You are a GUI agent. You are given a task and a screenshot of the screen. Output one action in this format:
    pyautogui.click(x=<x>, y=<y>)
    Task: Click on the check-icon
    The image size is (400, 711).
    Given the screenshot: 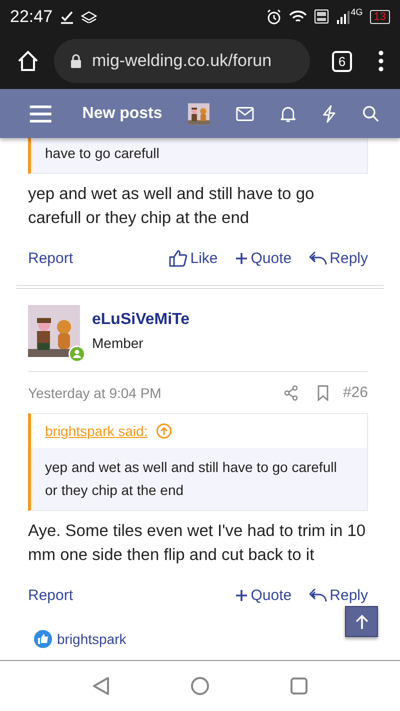 What is the action you would take?
    pyautogui.click(x=67, y=17)
    